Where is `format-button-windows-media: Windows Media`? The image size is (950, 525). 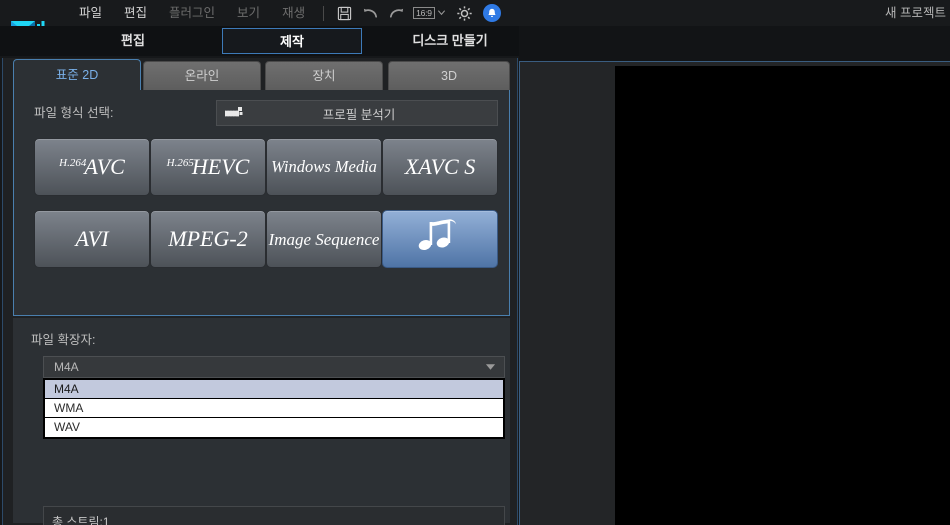 format-button-windows-media: Windows Media is located at coordinates (324, 167).